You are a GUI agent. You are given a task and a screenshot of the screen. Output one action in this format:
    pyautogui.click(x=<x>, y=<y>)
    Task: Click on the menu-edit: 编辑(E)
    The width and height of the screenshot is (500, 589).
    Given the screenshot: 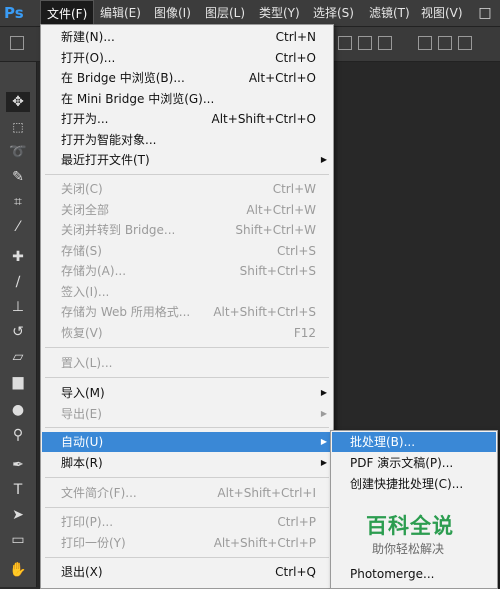 What is the action you would take?
    pyautogui.click(x=120, y=13)
    